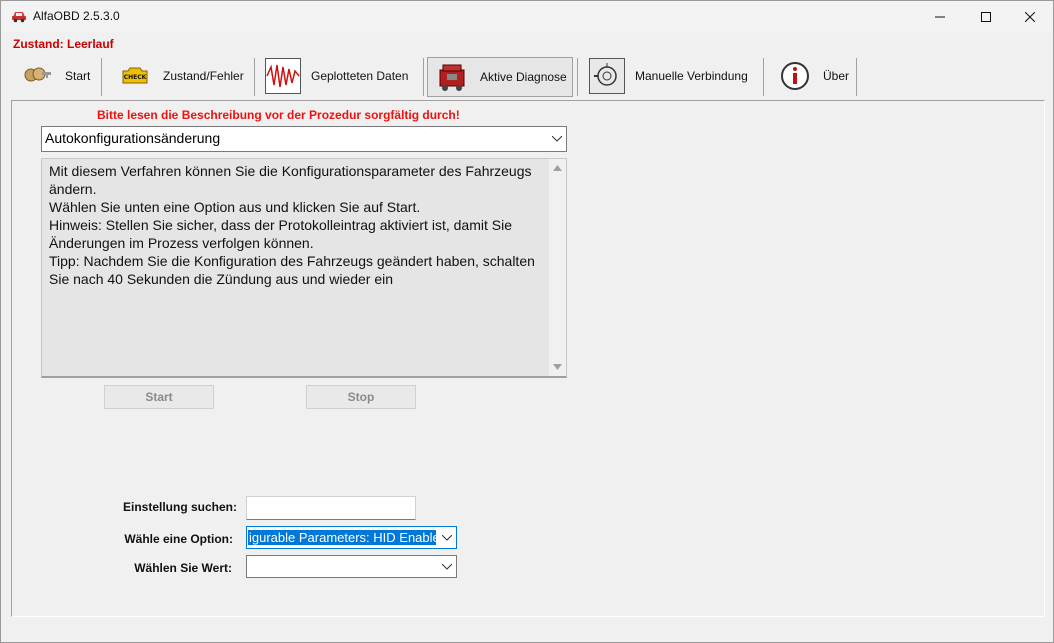  I want to click on toolbar-plotted-button: Geplotteten Daten, so click(344, 76).